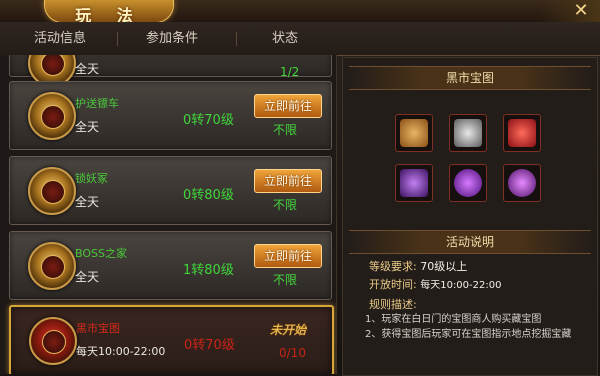 This screenshot has height=376, width=600. I want to click on shield-emblem-icon, so click(52, 116).